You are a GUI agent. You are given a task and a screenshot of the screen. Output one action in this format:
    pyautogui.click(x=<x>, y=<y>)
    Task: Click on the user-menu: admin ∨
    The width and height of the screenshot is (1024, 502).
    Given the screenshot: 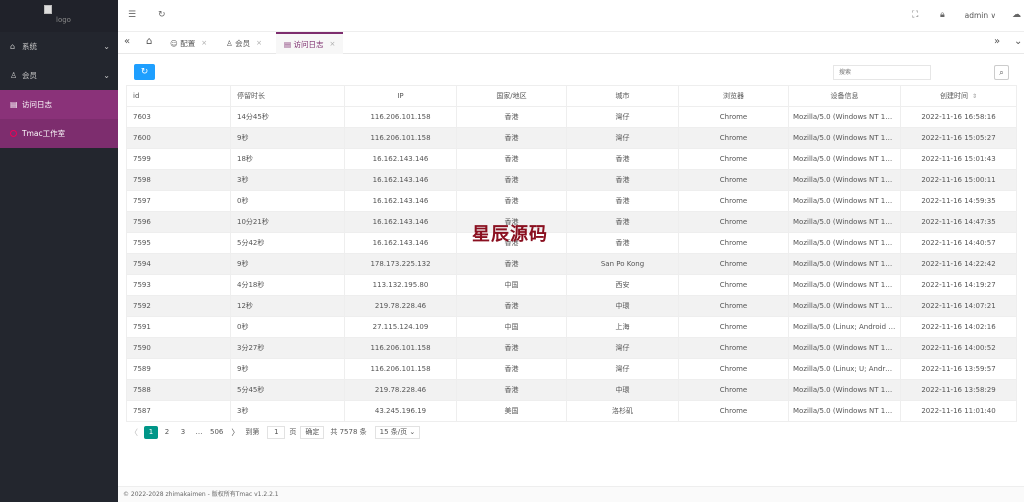 What is the action you would take?
    pyautogui.click(x=980, y=15)
    